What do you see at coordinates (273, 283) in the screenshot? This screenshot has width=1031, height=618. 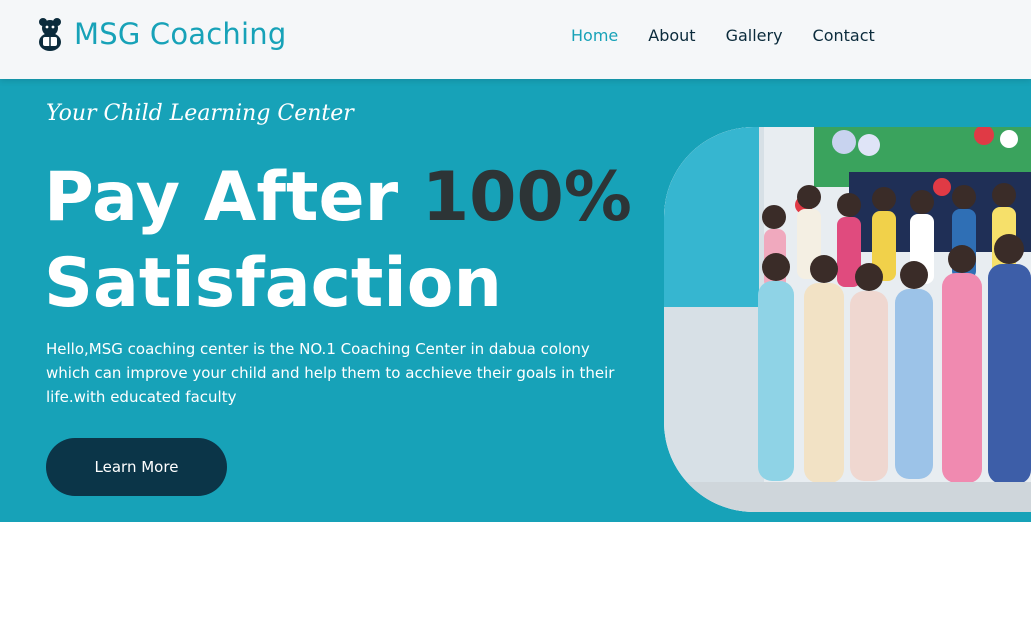 I see `headline-part2: Satisfaction` at bounding box center [273, 283].